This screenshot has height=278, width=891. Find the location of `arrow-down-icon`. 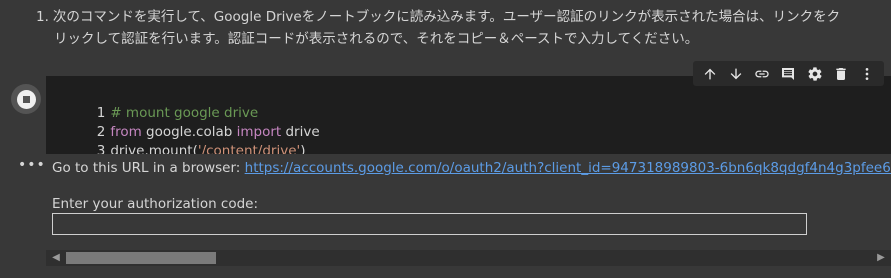

arrow-down-icon is located at coordinates (736, 73).